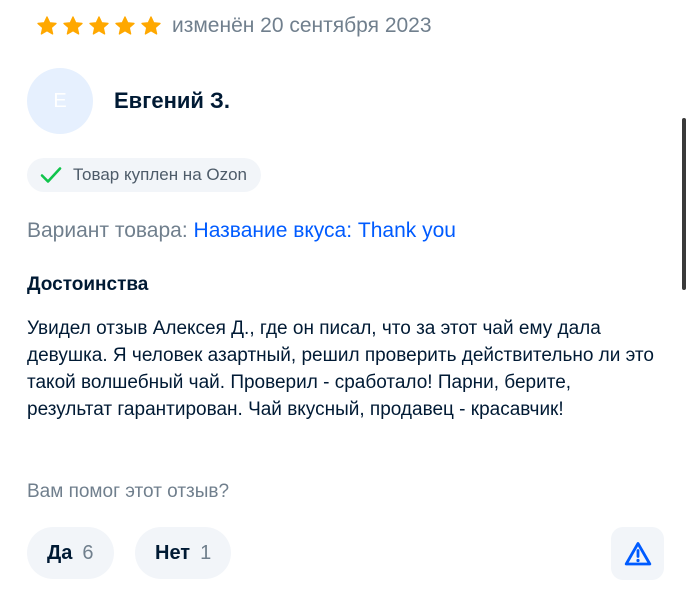 The image size is (690, 600). What do you see at coordinates (684, 204) in the screenshot?
I see `scrollbar` at bounding box center [684, 204].